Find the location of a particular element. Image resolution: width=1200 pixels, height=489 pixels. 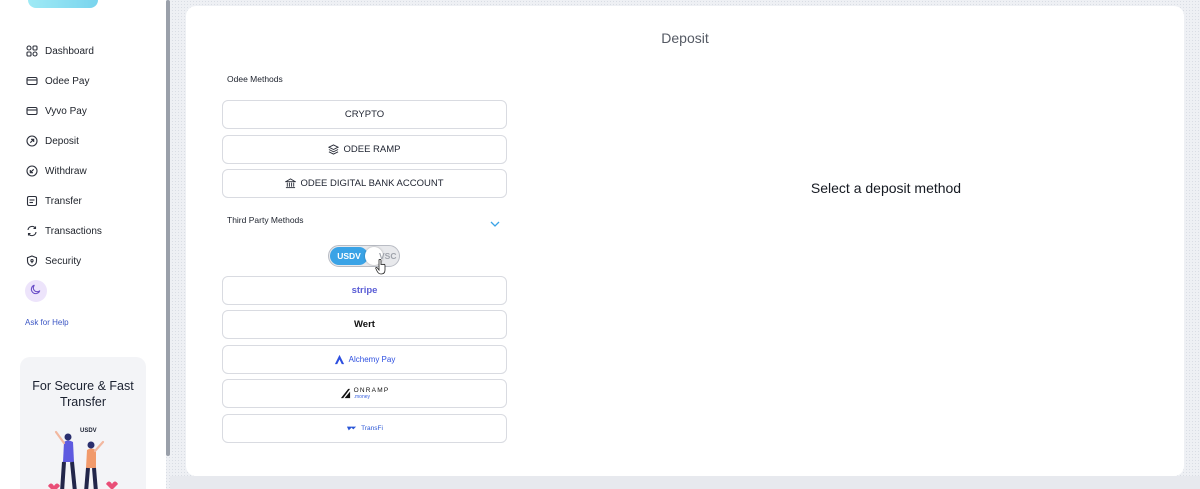

sidebar-item-withdraw: Withdraw is located at coordinates (64, 171).